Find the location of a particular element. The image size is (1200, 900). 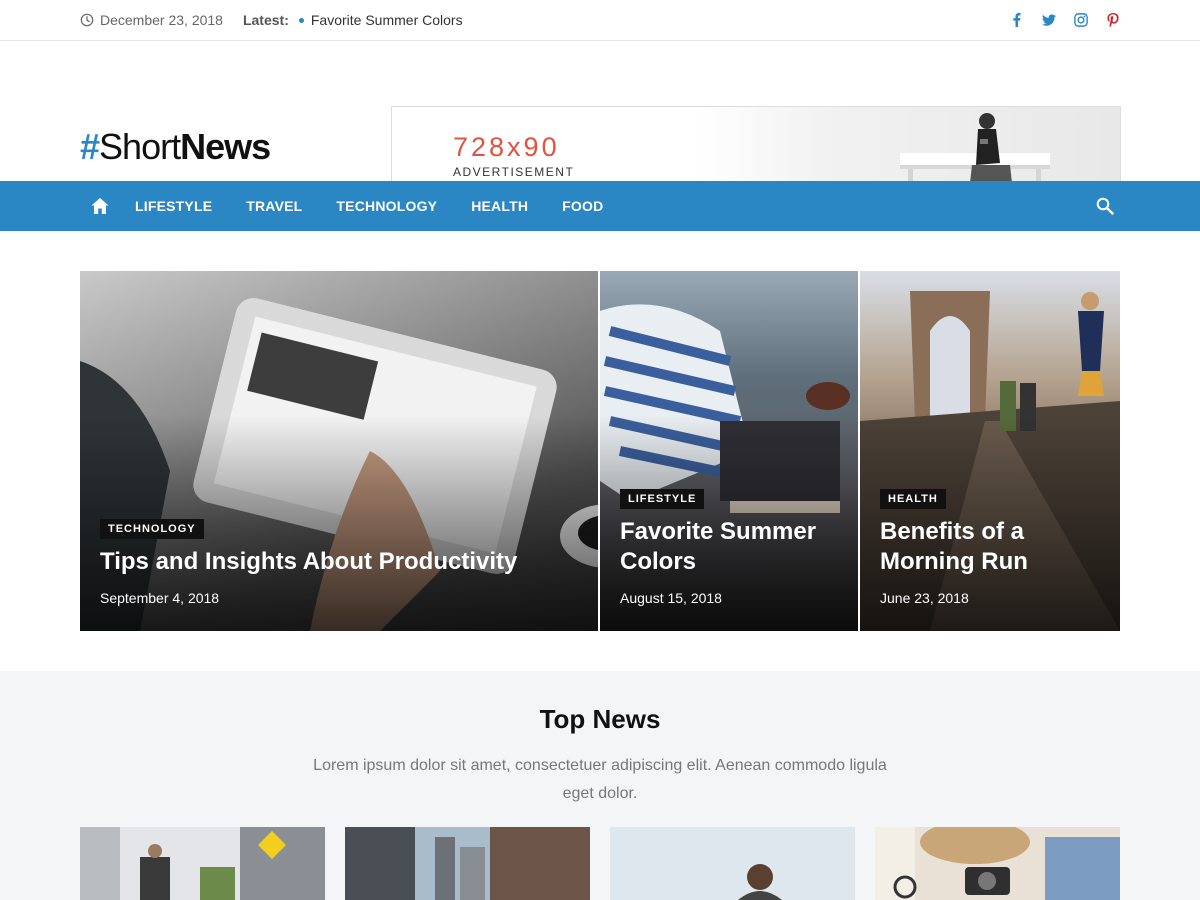

latest-news-link: Favorite Summer Colors is located at coordinates (387, 20).